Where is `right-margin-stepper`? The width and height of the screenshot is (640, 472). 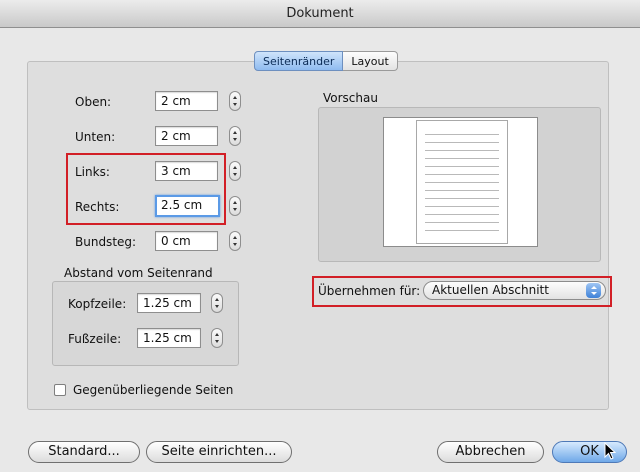
right-margin-stepper is located at coordinates (235, 206).